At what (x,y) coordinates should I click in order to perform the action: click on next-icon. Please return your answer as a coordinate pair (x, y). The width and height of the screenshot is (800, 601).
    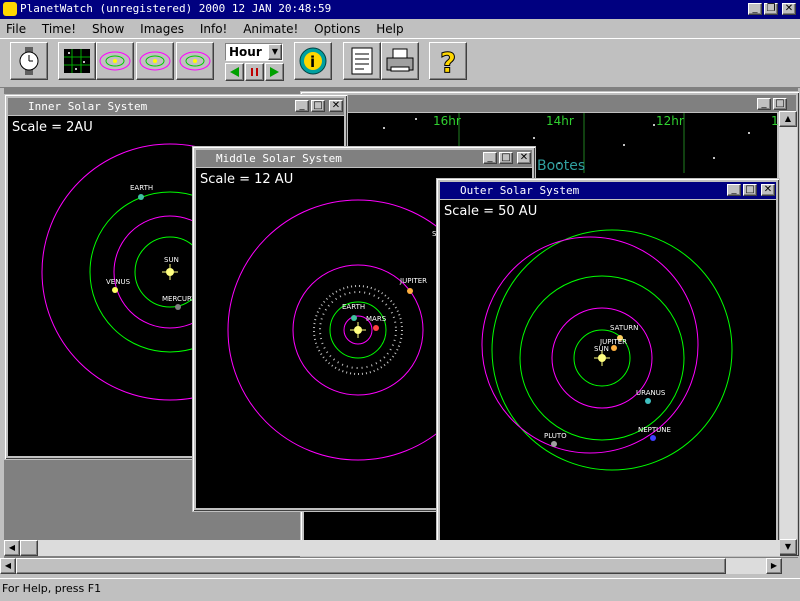
    Looking at the image, I should click on (274, 72).